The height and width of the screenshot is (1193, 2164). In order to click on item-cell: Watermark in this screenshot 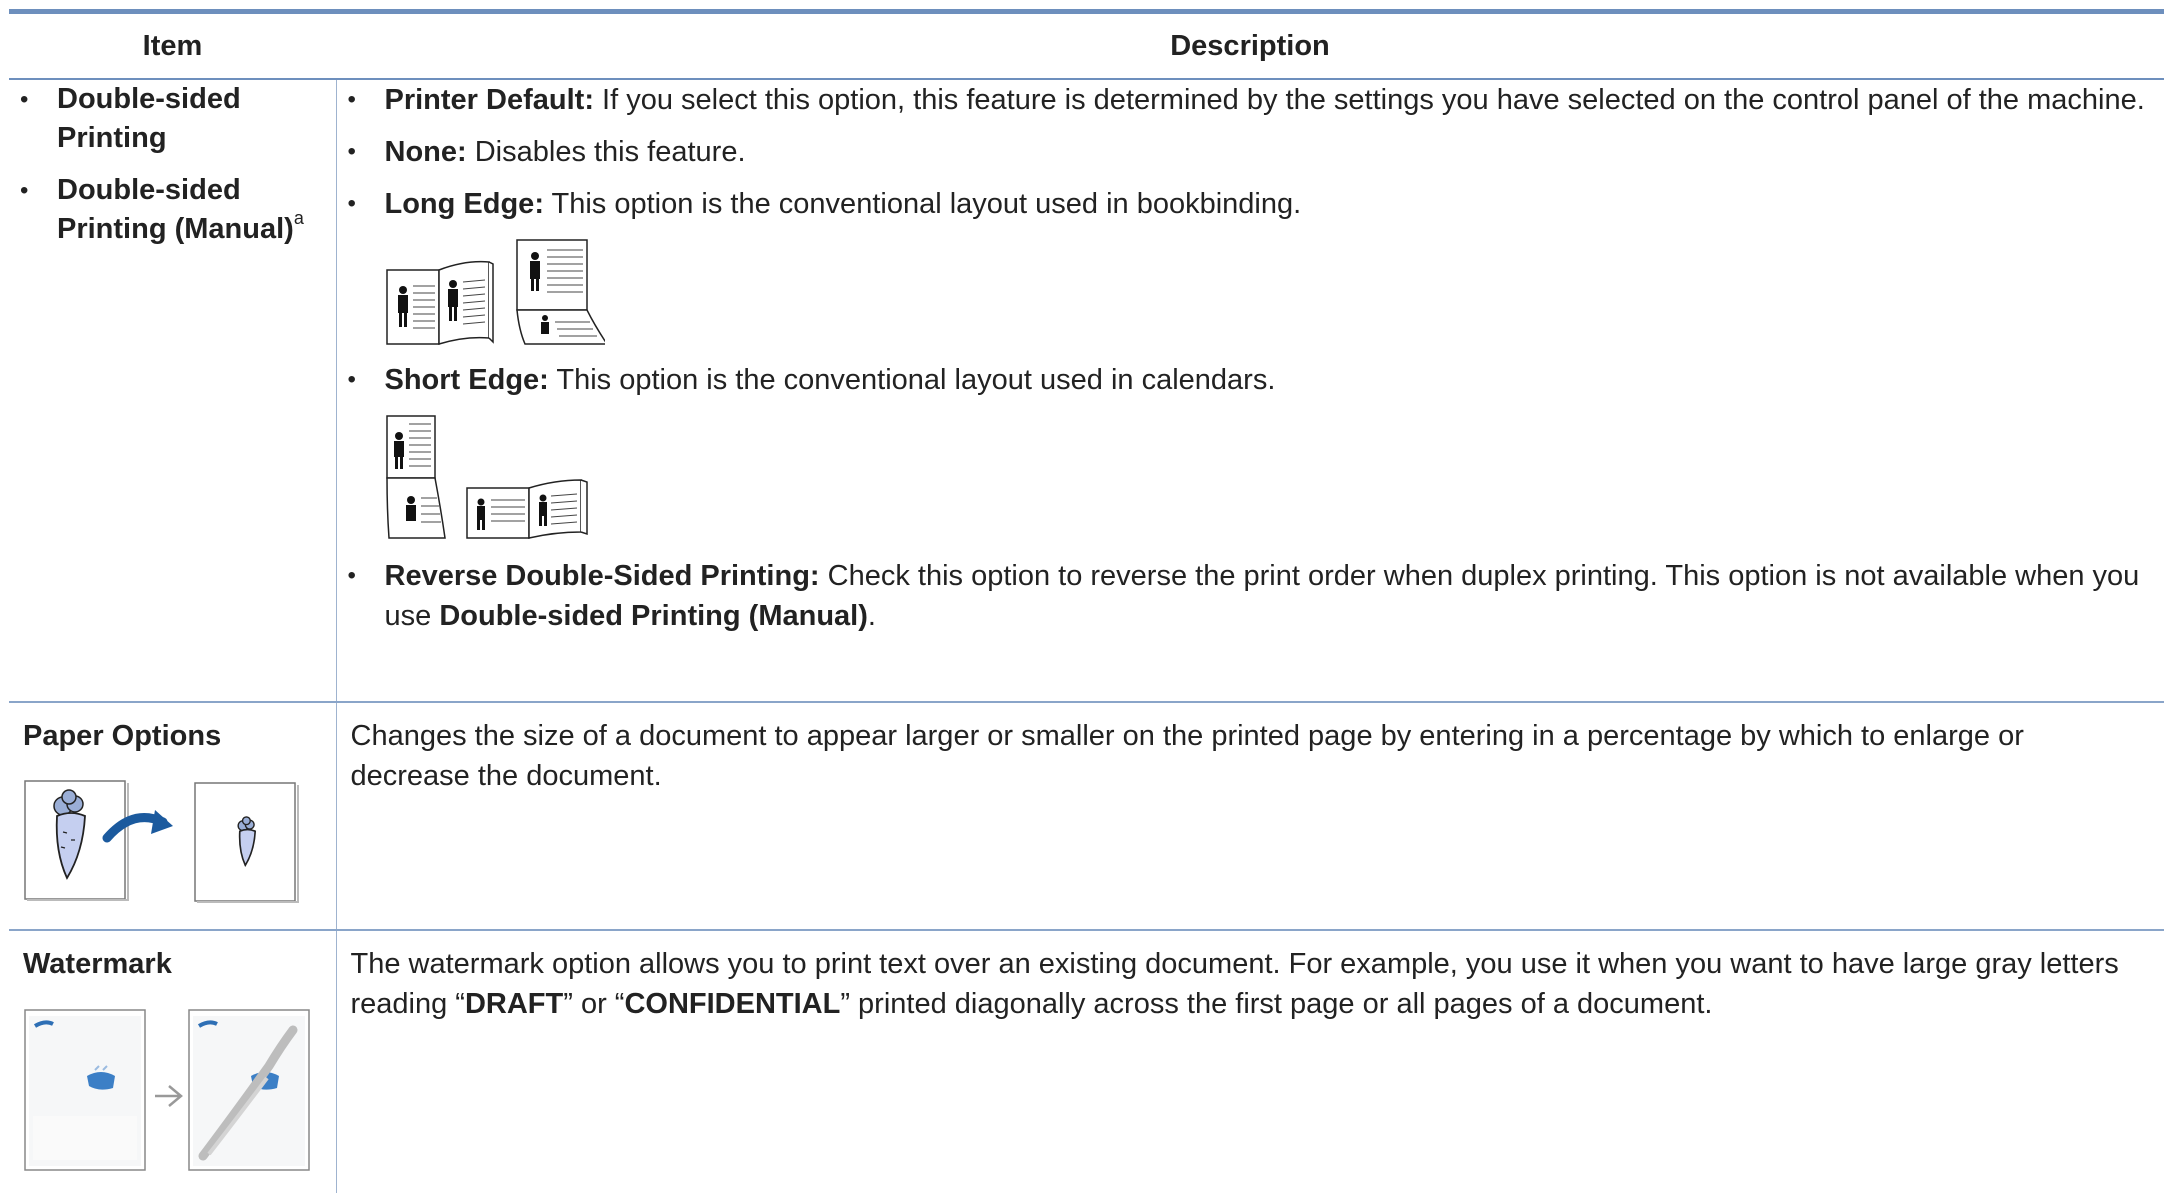, I will do `click(172, 1061)`.